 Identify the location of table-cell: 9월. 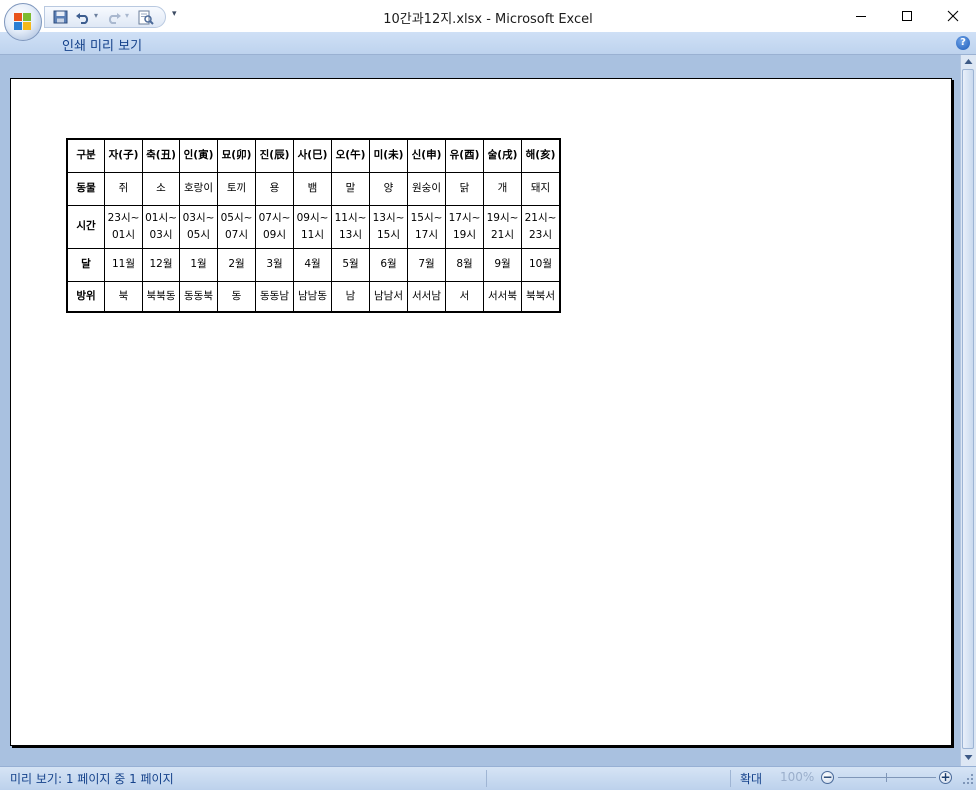
(502, 264).